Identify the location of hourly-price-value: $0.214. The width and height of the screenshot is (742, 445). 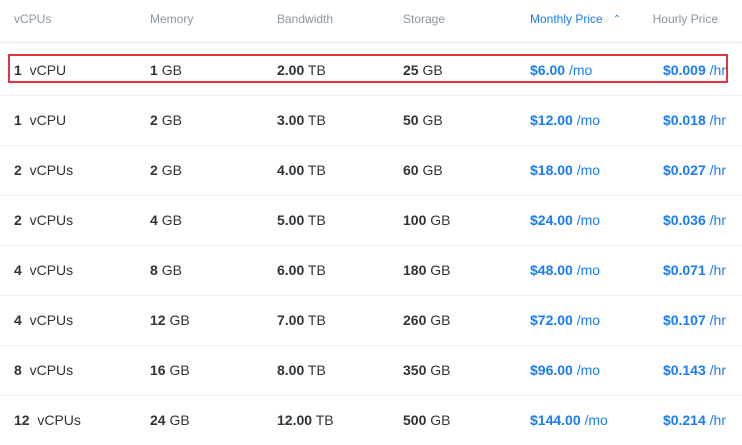
(684, 420).